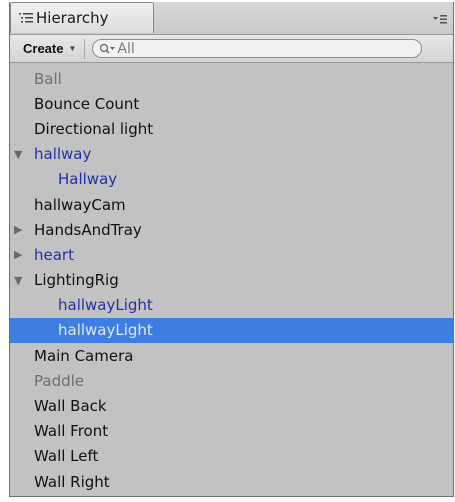  What do you see at coordinates (84, 355) in the screenshot?
I see `tree-item-label: Main Camera` at bounding box center [84, 355].